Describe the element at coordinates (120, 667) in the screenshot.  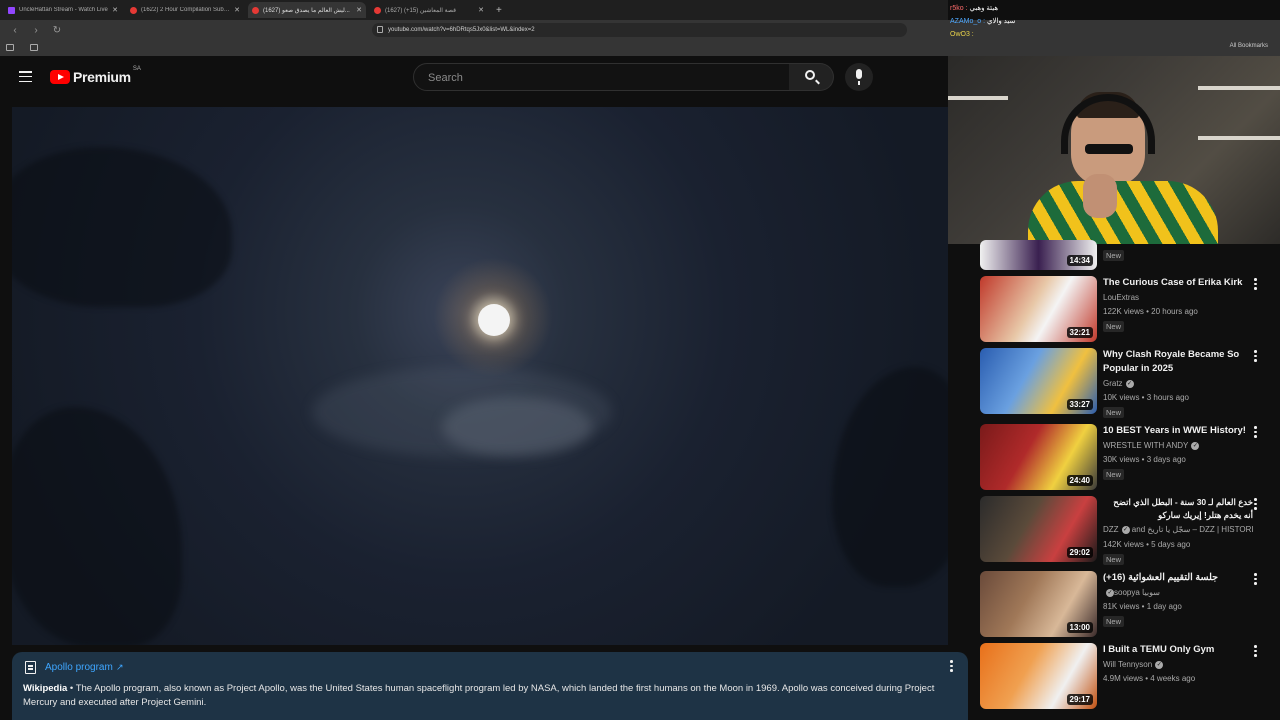
I see `external-link-icon: ↗` at that location.